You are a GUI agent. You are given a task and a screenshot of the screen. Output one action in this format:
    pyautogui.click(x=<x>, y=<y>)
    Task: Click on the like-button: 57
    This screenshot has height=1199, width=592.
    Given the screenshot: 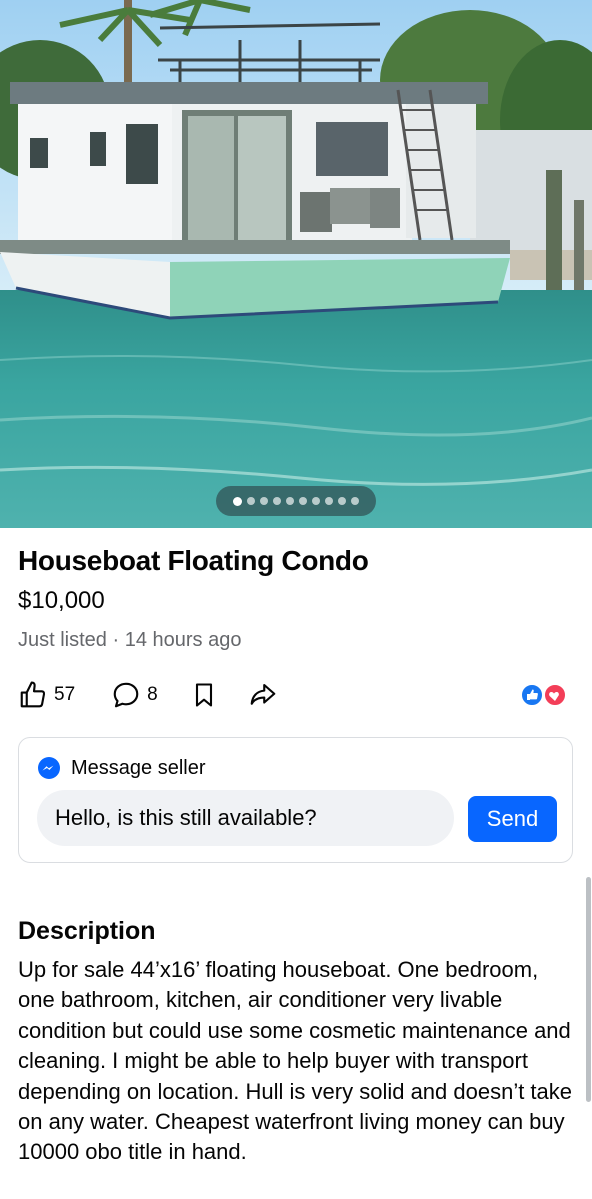 What is the action you would take?
    pyautogui.click(x=46, y=695)
    